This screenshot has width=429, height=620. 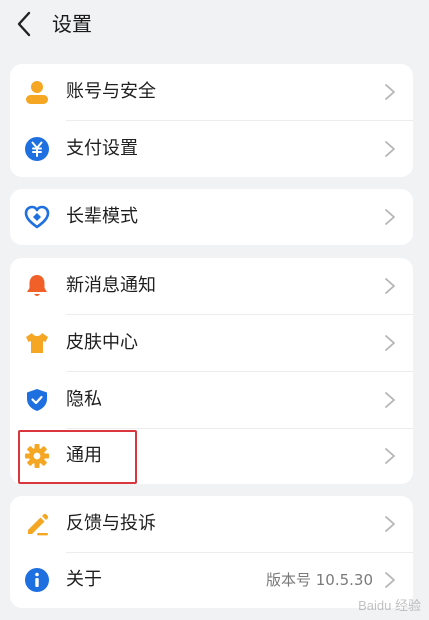 I want to click on watermark: Baidu 经验, so click(x=389, y=605).